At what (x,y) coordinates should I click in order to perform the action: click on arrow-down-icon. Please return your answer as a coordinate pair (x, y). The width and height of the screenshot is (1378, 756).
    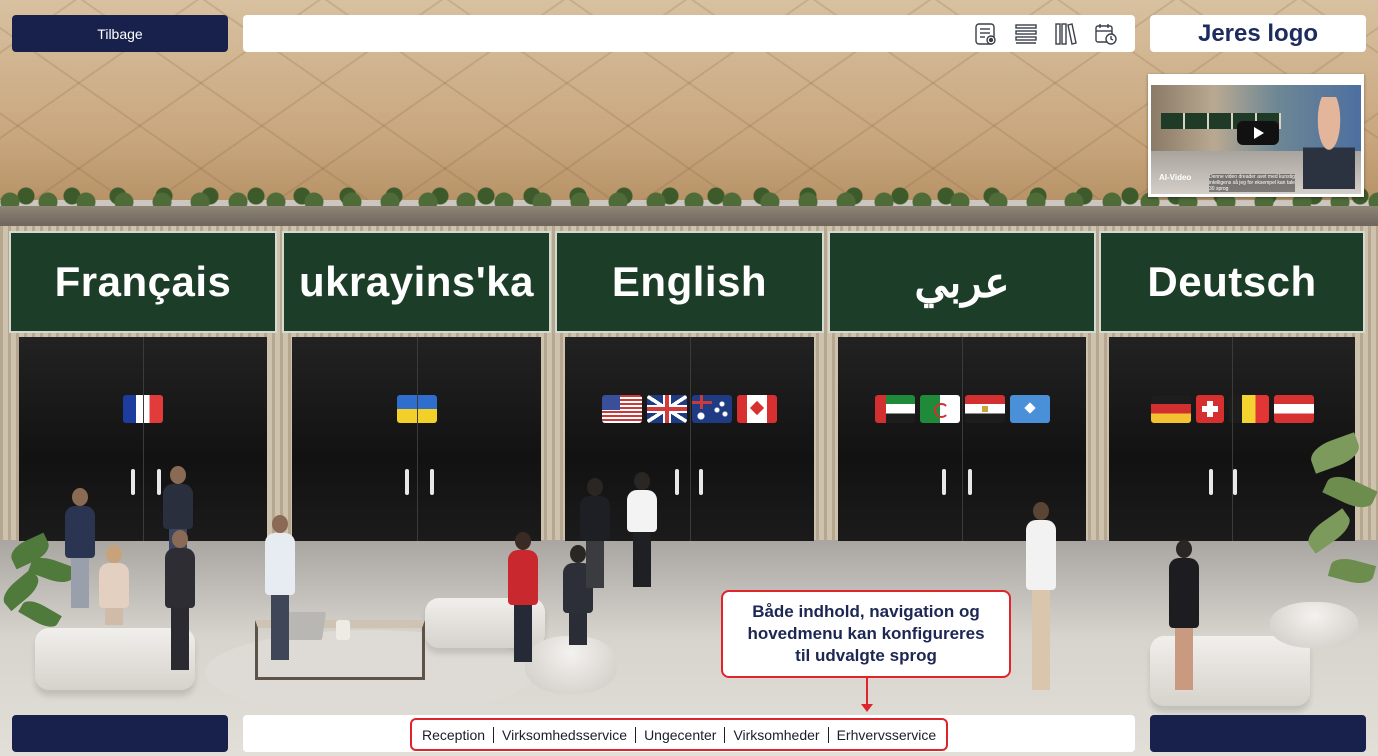
    Looking at the image, I should click on (867, 708).